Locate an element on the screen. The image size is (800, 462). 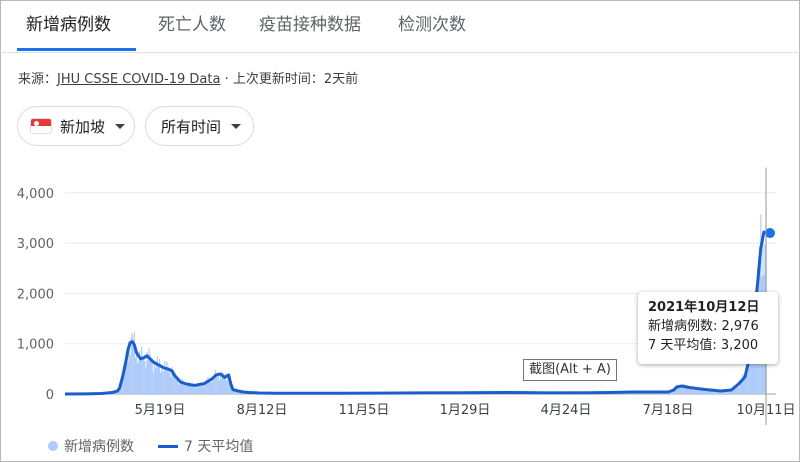
tooltip-new-cases: 新增病例数: 2,976 is located at coordinates (703, 326).